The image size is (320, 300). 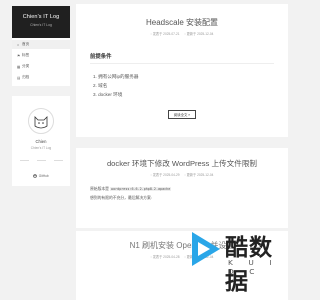 I want to click on watermark-logo: 酷数据 K U I D C, so click(x=241, y=261).